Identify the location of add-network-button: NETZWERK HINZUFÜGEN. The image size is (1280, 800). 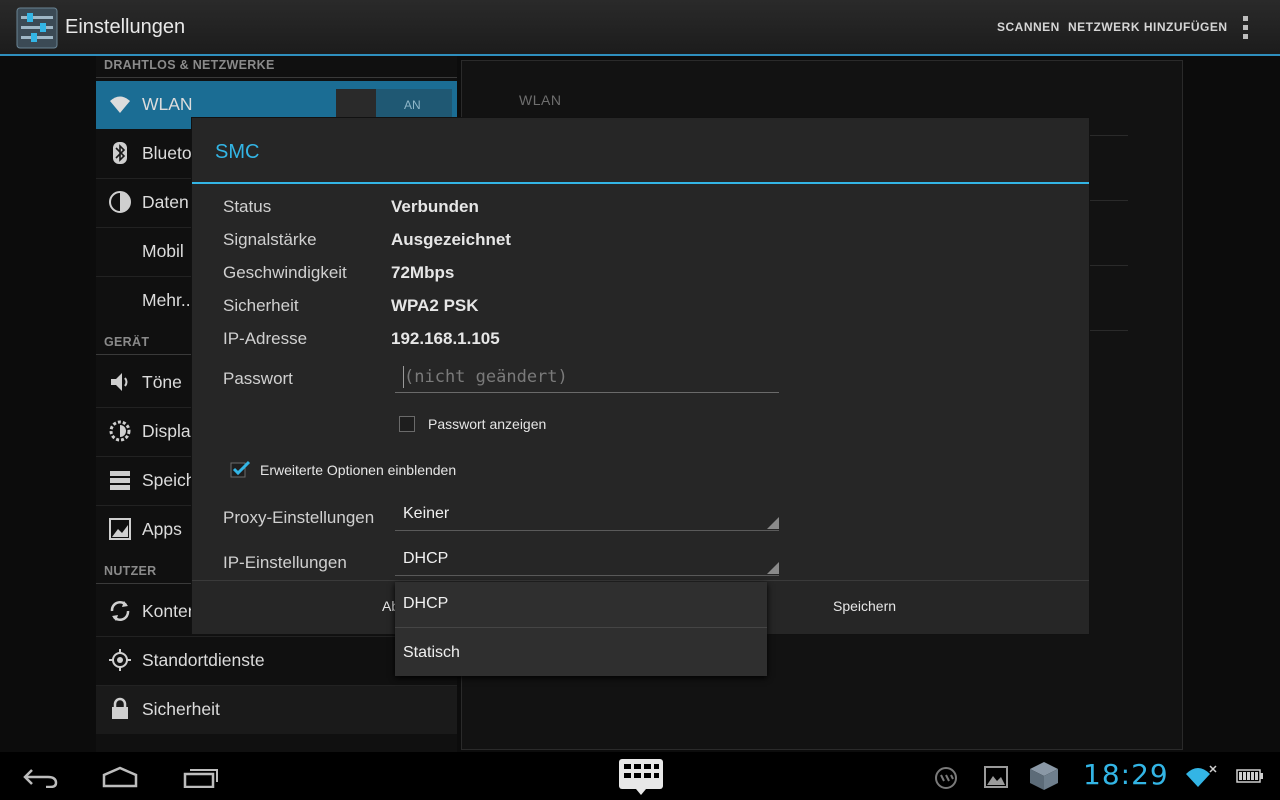
(1148, 27).